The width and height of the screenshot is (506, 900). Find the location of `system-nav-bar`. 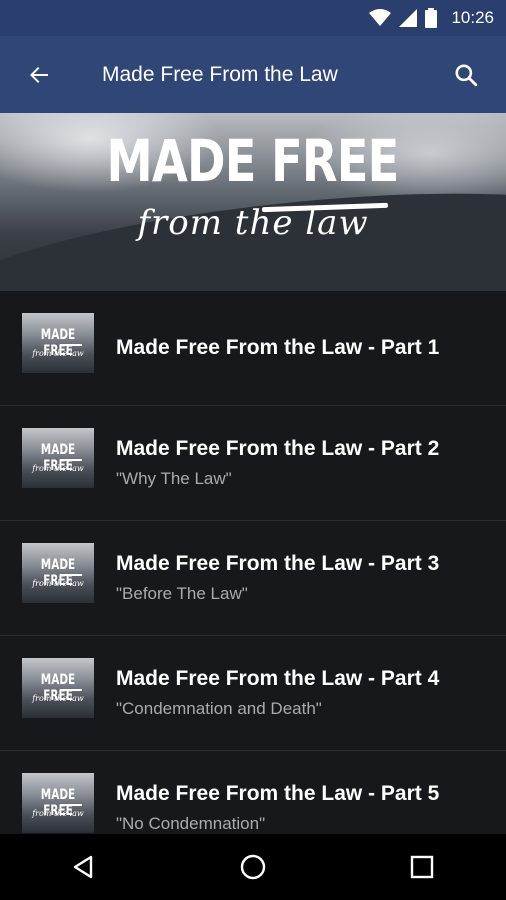

system-nav-bar is located at coordinates (253, 867).